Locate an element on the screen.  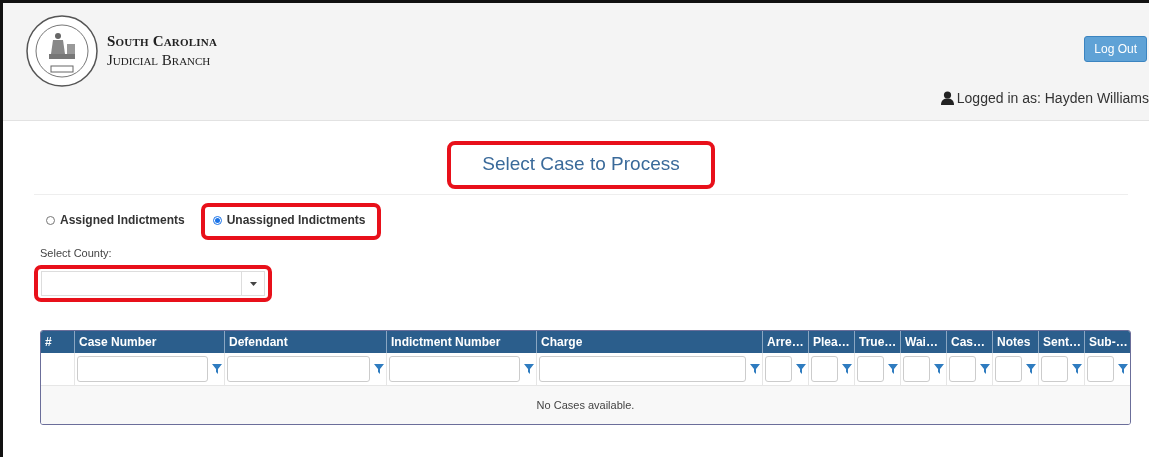
org-name: South Carolina is located at coordinates (162, 41).